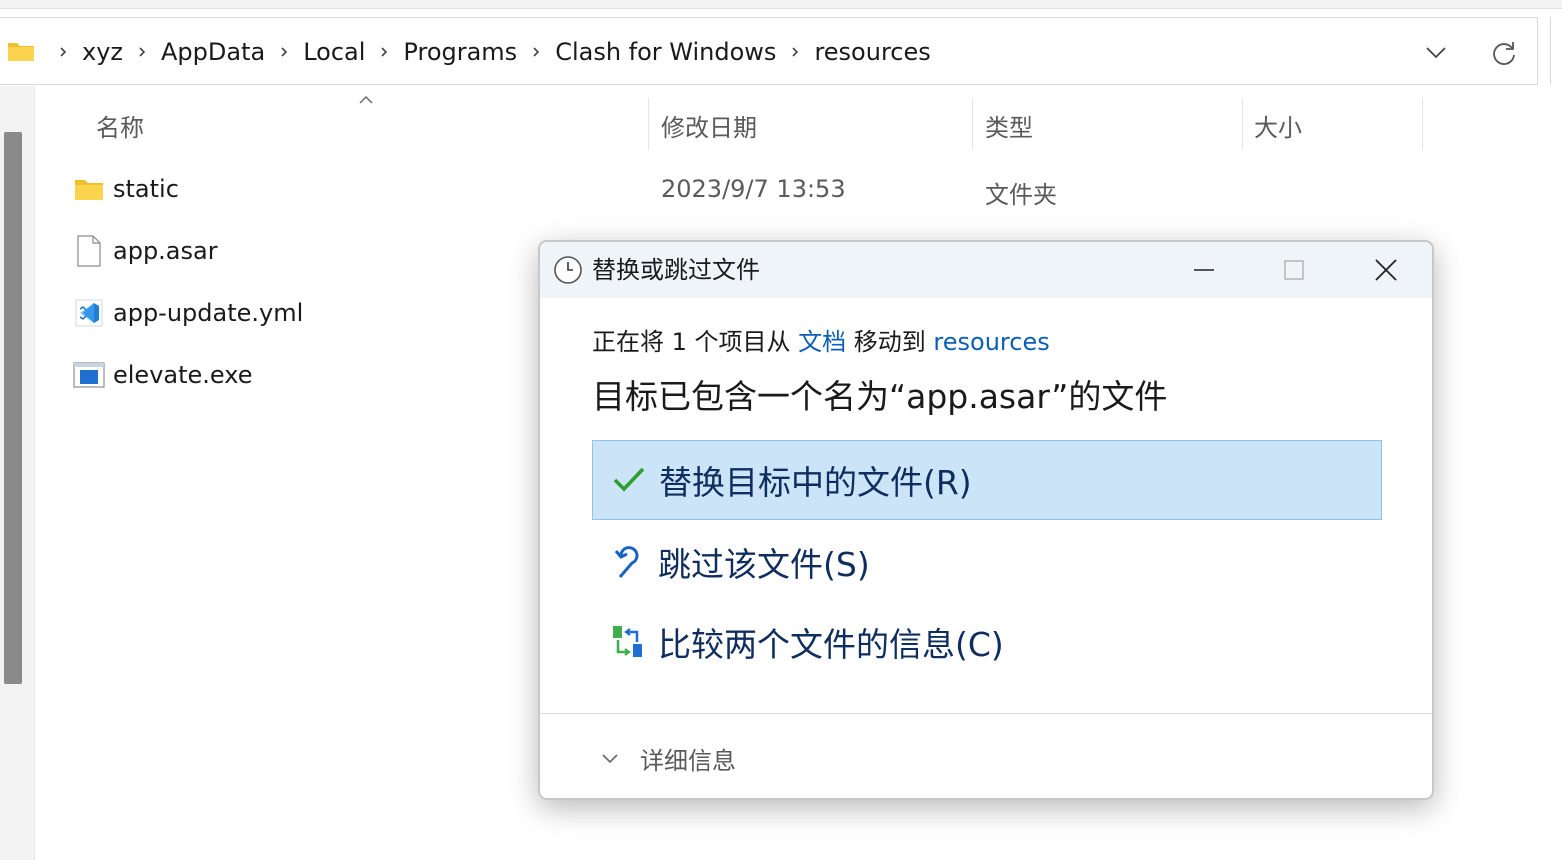 The image size is (1562, 860). I want to click on maximize-button, so click(1294, 270).